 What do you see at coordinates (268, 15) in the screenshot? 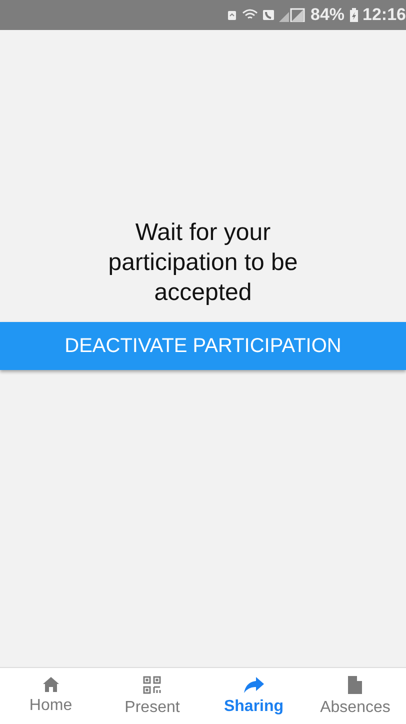
I see `phone-icon` at bounding box center [268, 15].